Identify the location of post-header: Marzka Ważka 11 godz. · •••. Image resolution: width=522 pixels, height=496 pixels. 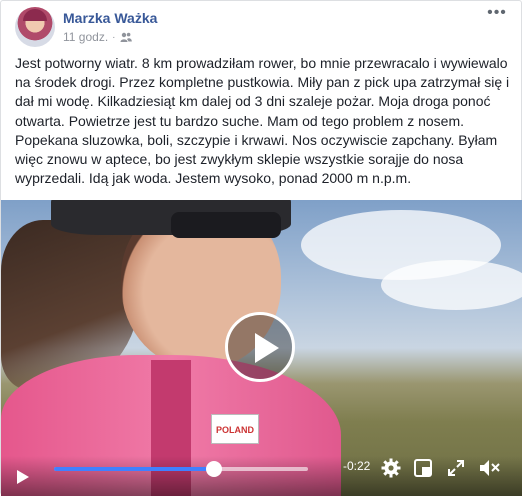
(263, 27).